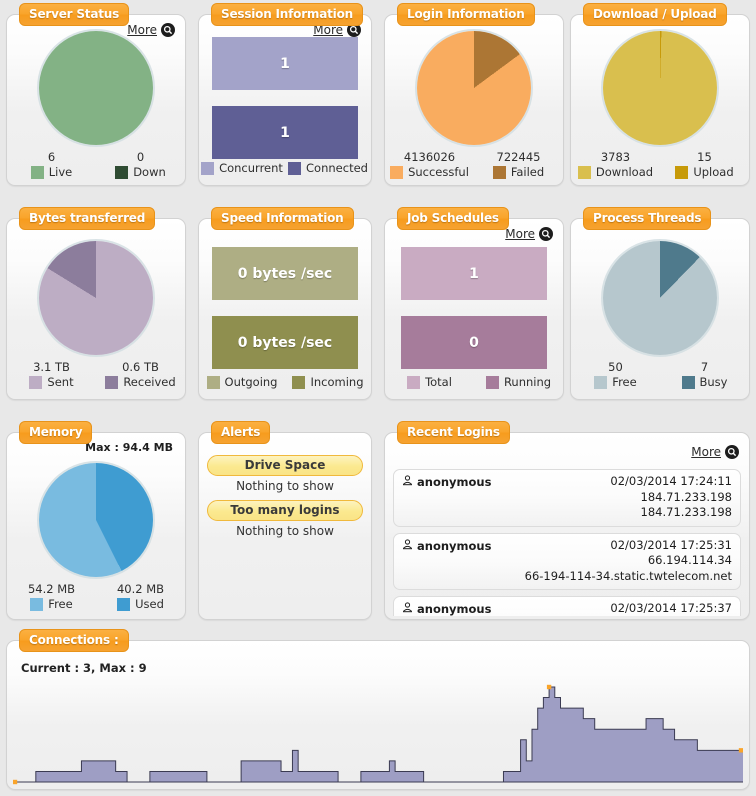  What do you see at coordinates (149, 382) in the screenshot?
I see `legend-label-received: Received` at bounding box center [149, 382].